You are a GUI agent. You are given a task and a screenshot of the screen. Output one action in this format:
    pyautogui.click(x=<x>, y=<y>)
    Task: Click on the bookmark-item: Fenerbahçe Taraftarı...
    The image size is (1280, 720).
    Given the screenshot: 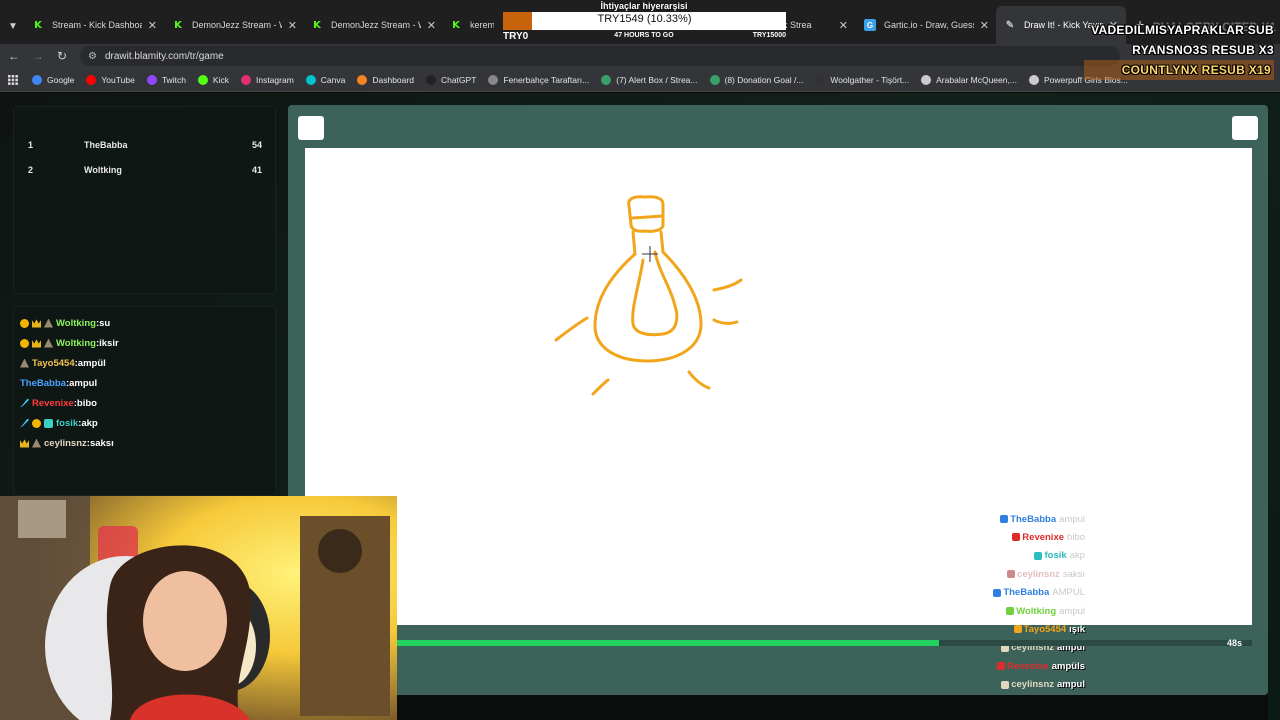 What is the action you would take?
    pyautogui.click(x=539, y=79)
    